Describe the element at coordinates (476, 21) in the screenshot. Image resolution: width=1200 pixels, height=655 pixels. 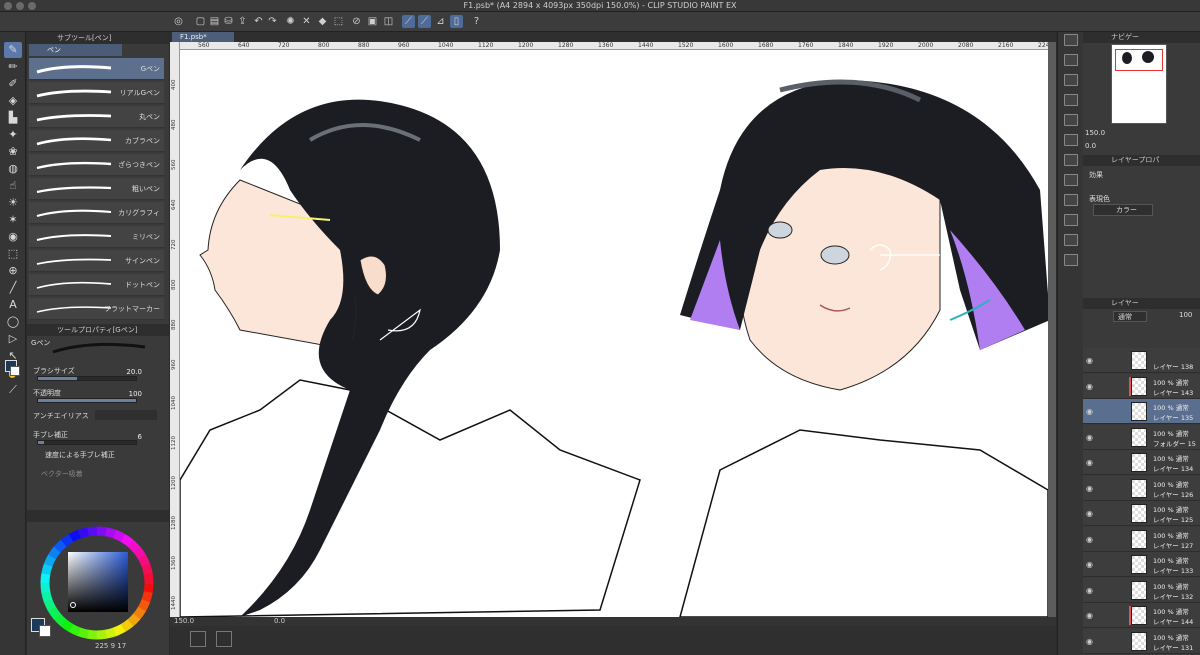
I see `help-icon: ?` at that location.